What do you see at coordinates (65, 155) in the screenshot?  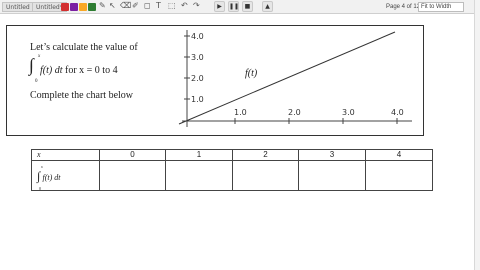 I see `header-x-label: x` at bounding box center [65, 155].